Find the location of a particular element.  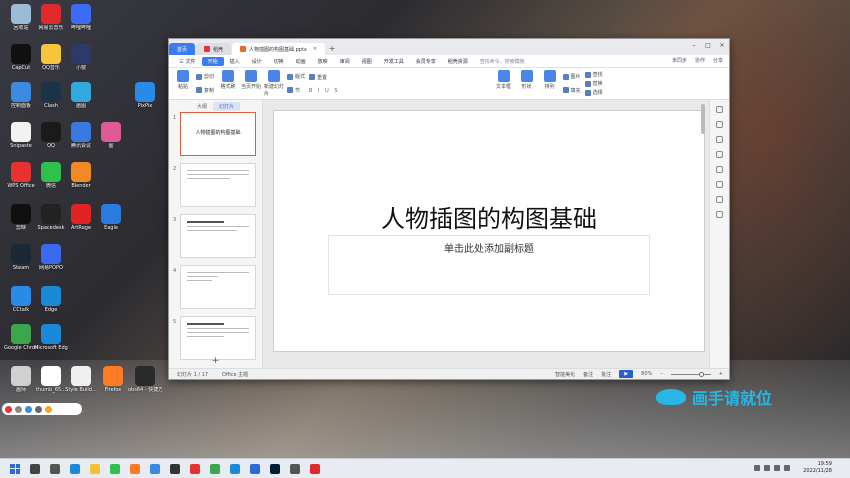

zoom-slider is located at coordinates (690, 374).